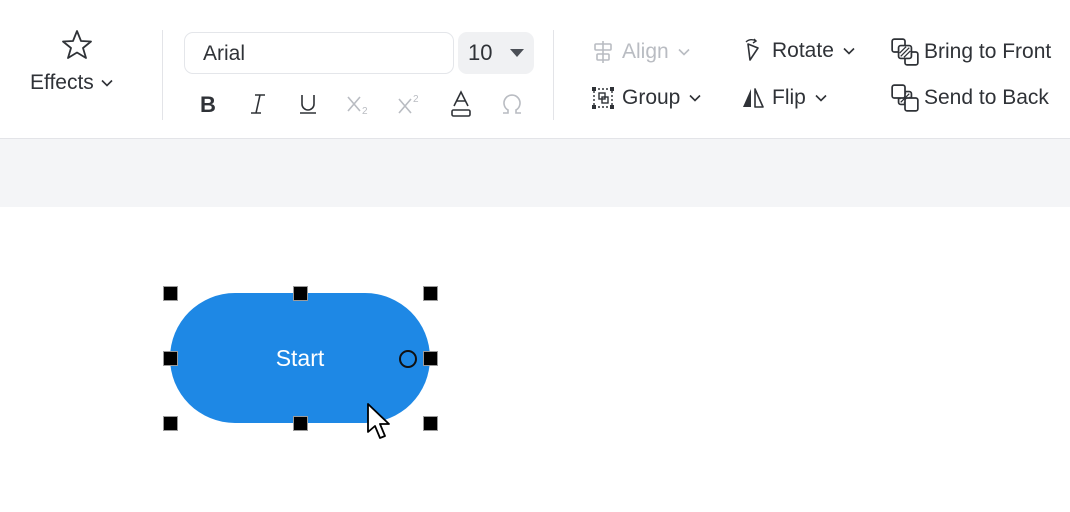 The width and height of the screenshot is (1070, 512). I want to click on subscript-icon: 2, so click(357, 106).